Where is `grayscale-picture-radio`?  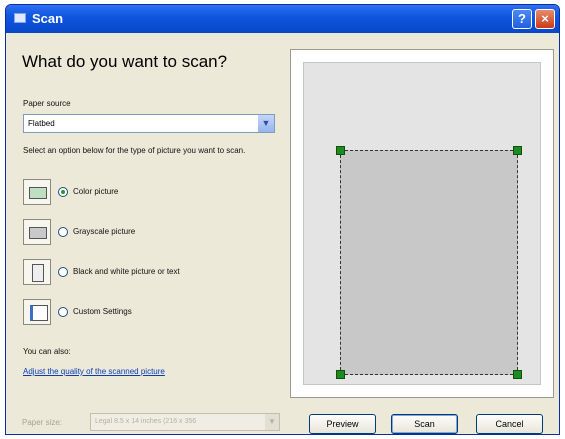
grayscale-picture-radio is located at coordinates (63, 232).